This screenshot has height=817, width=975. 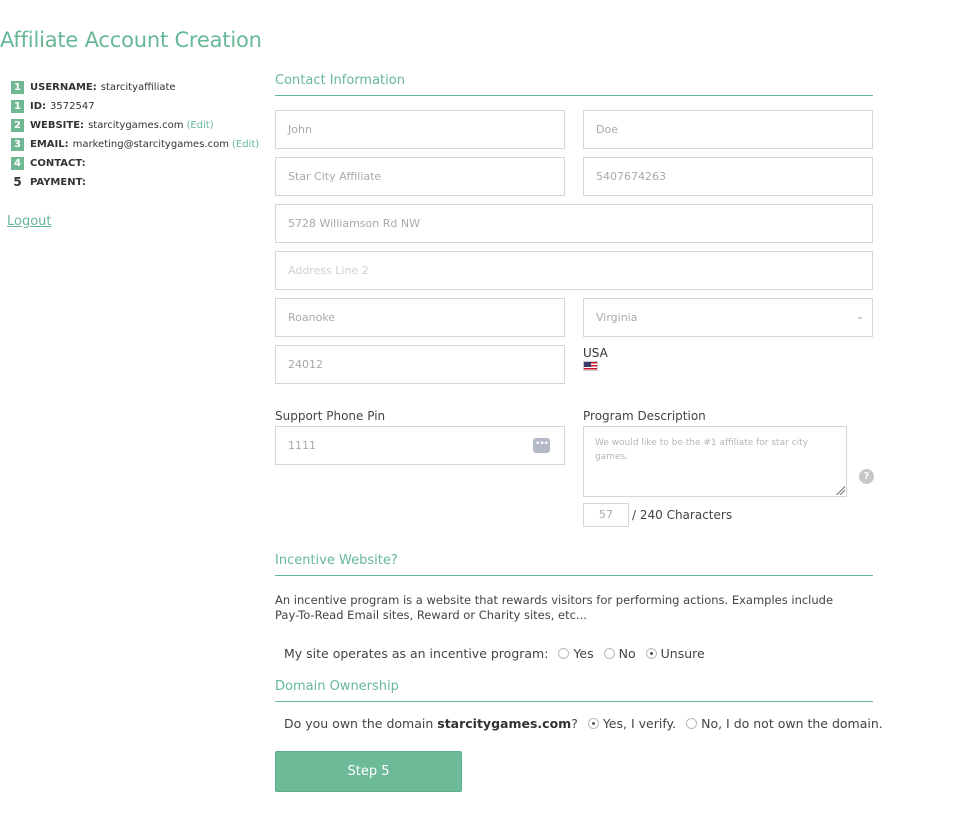 I want to click on domain-no-label: No, I do not own the domain., so click(x=792, y=723).